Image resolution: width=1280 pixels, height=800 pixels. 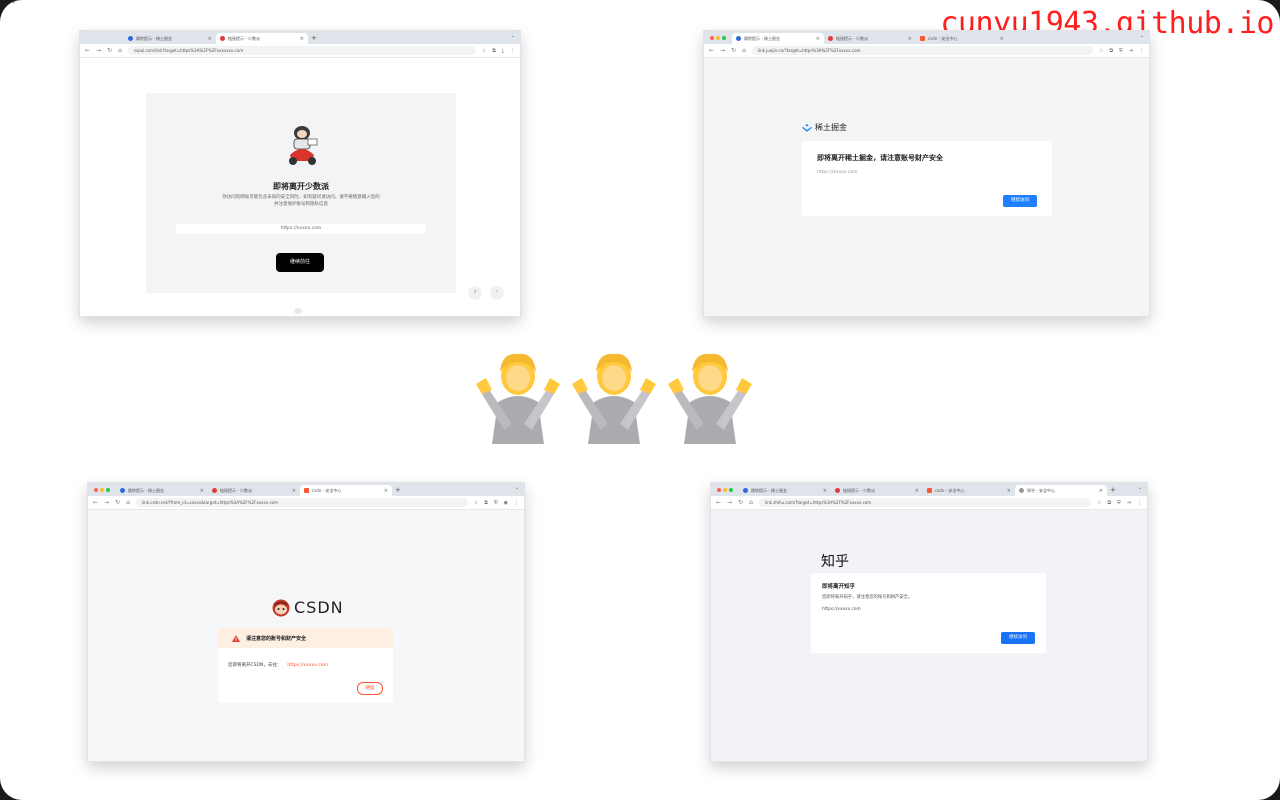 I want to click on description: 您即将离开知乎，请注意您的账号和财产安全。, so click(x=867, y=597).